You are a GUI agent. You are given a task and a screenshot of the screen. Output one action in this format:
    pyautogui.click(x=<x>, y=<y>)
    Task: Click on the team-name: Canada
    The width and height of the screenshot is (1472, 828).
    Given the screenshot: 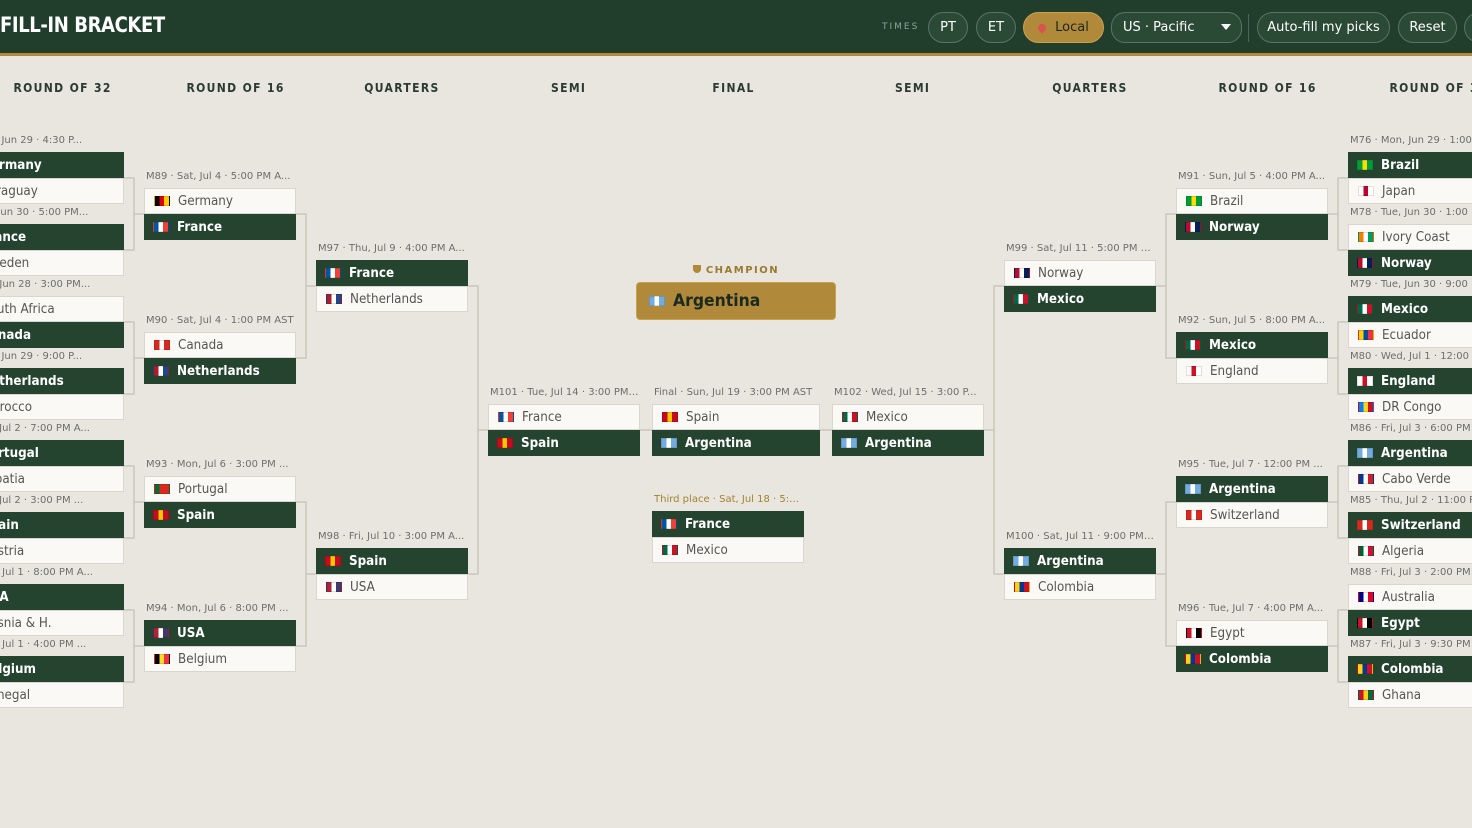 What is the action you would take?
    pyautogui.click(x=201, y=345)
    